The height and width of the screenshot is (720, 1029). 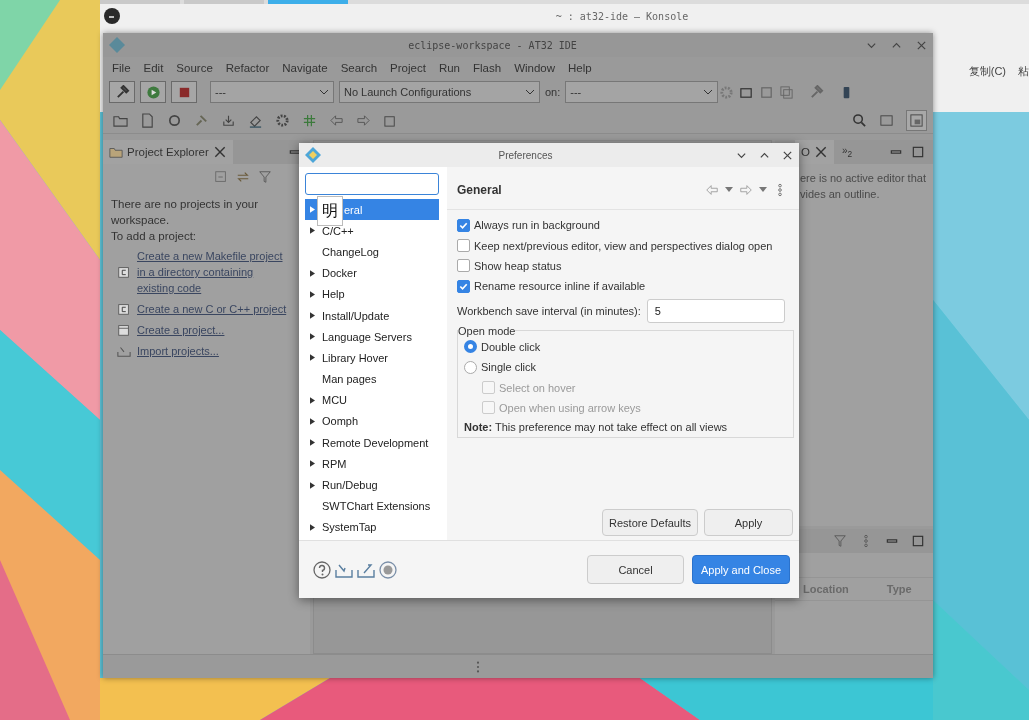 I want to click on help-icon, so click(x=322, y=569).